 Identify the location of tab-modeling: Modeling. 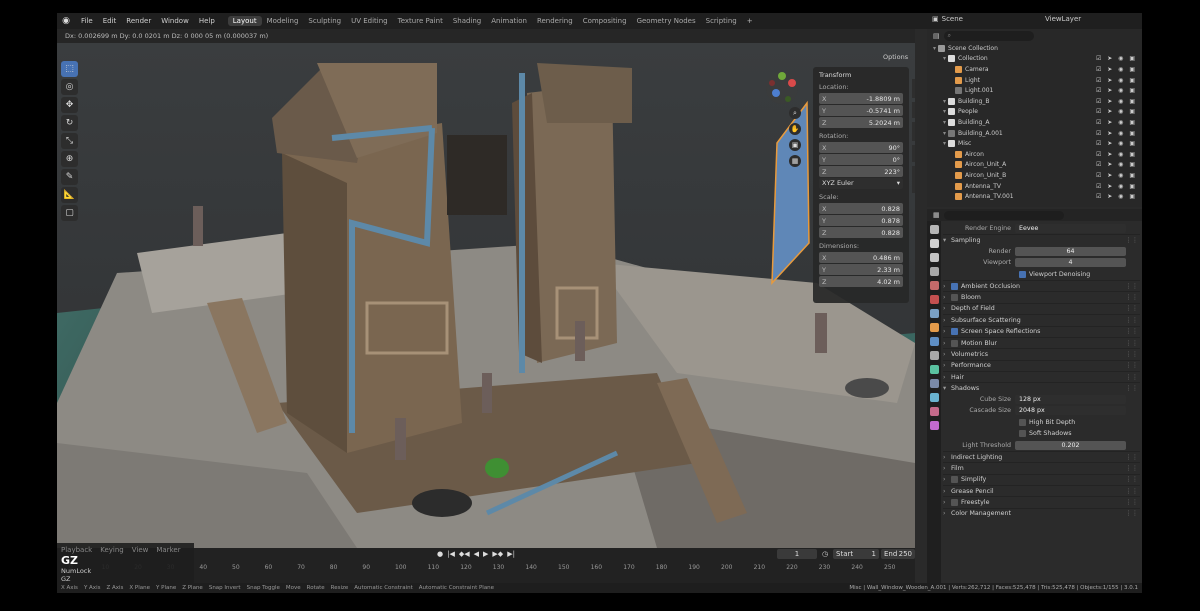
(283, 21).